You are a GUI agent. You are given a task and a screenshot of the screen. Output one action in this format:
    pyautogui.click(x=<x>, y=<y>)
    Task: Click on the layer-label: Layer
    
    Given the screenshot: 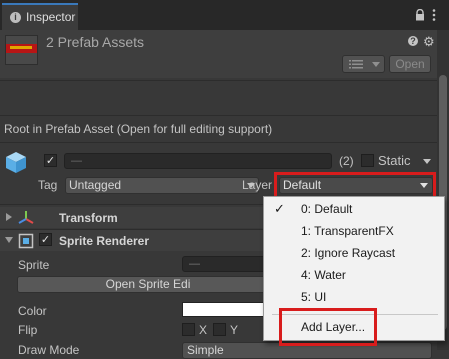 What is the action you would take?
    pyautogui.click(x=257, y=185)
    